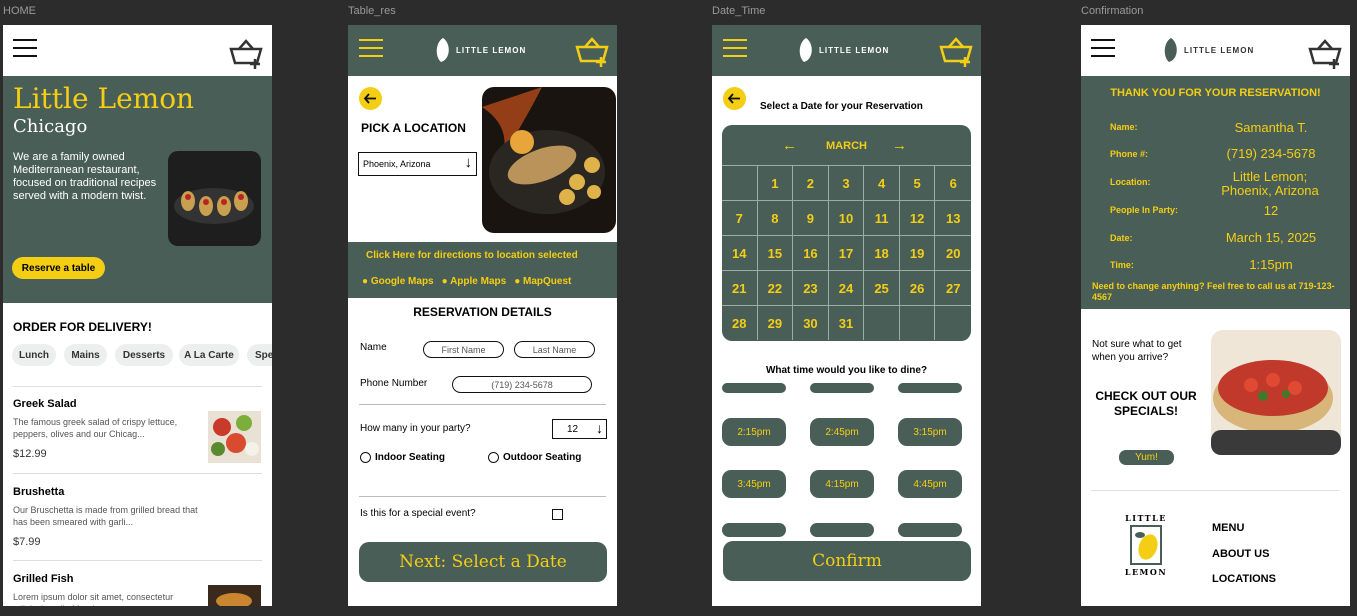  I want to click on last-name-field: Last Name, so click(554, 349).